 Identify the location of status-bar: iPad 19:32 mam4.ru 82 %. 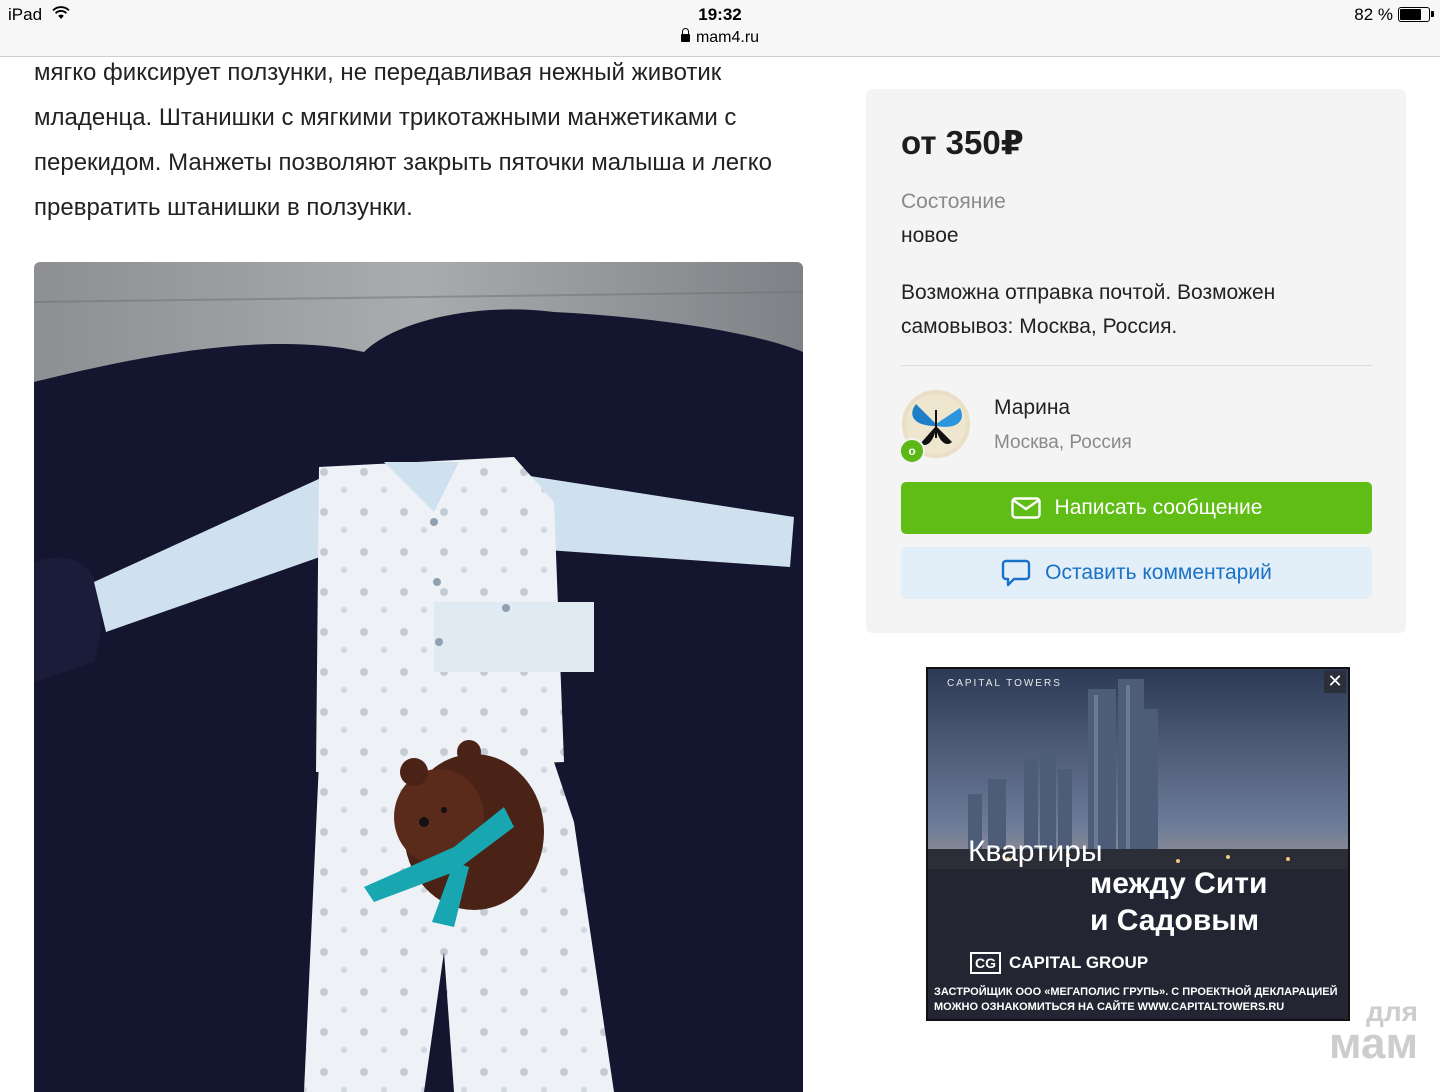
(720, 28).